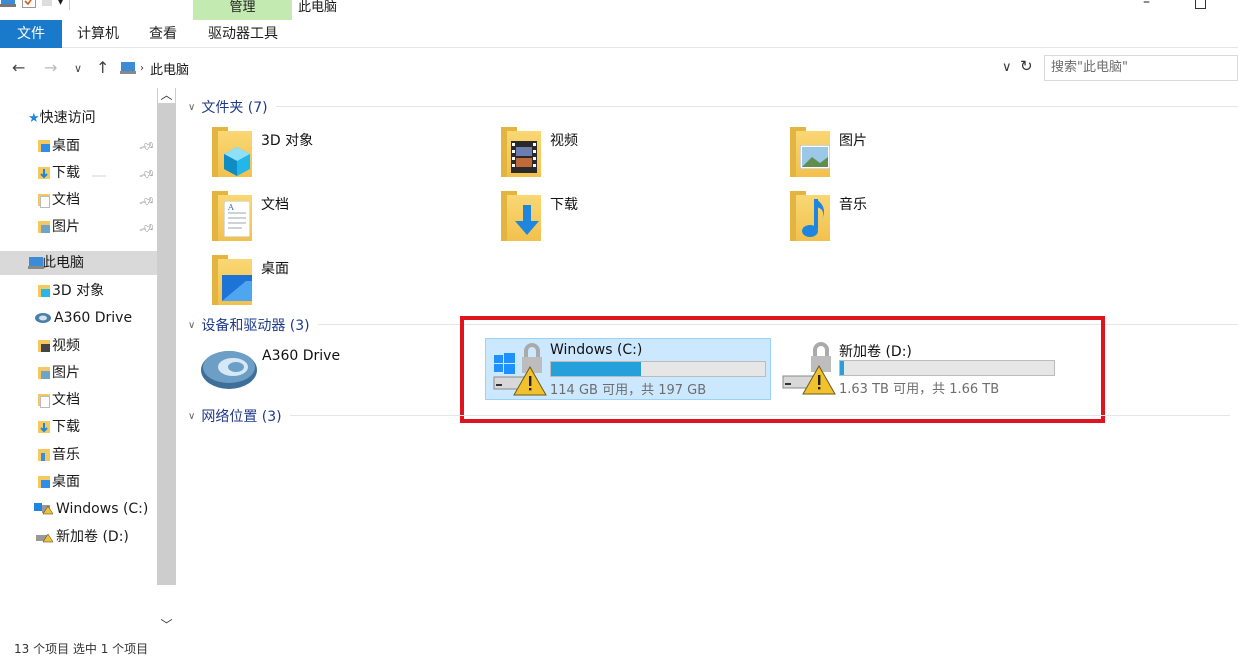  Describe the element at coordinates (1146, 5) in the screenshot. I see `minimize-button: –` at that location.